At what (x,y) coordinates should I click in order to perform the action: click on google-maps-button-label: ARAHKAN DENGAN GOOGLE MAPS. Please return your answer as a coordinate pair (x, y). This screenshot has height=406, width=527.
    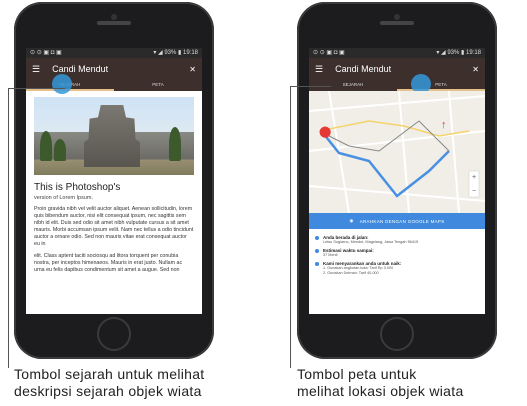
    Looking at the image, I should click on (402, 221).